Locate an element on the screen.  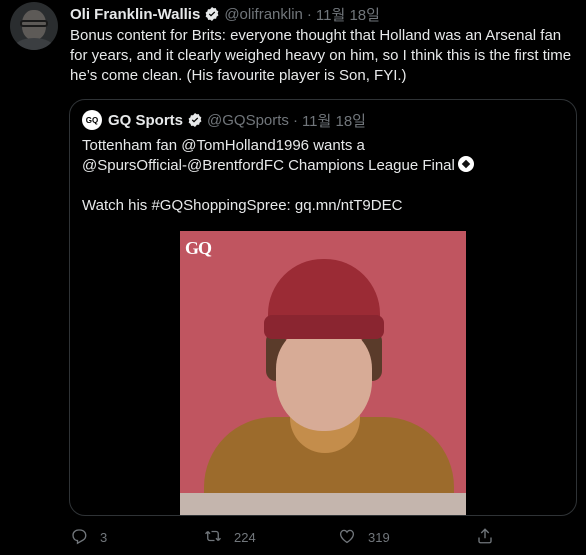
quoted-text-line-1: Tottenham fan @TomHolland1996 wants a is located at coordinates (223, 145).